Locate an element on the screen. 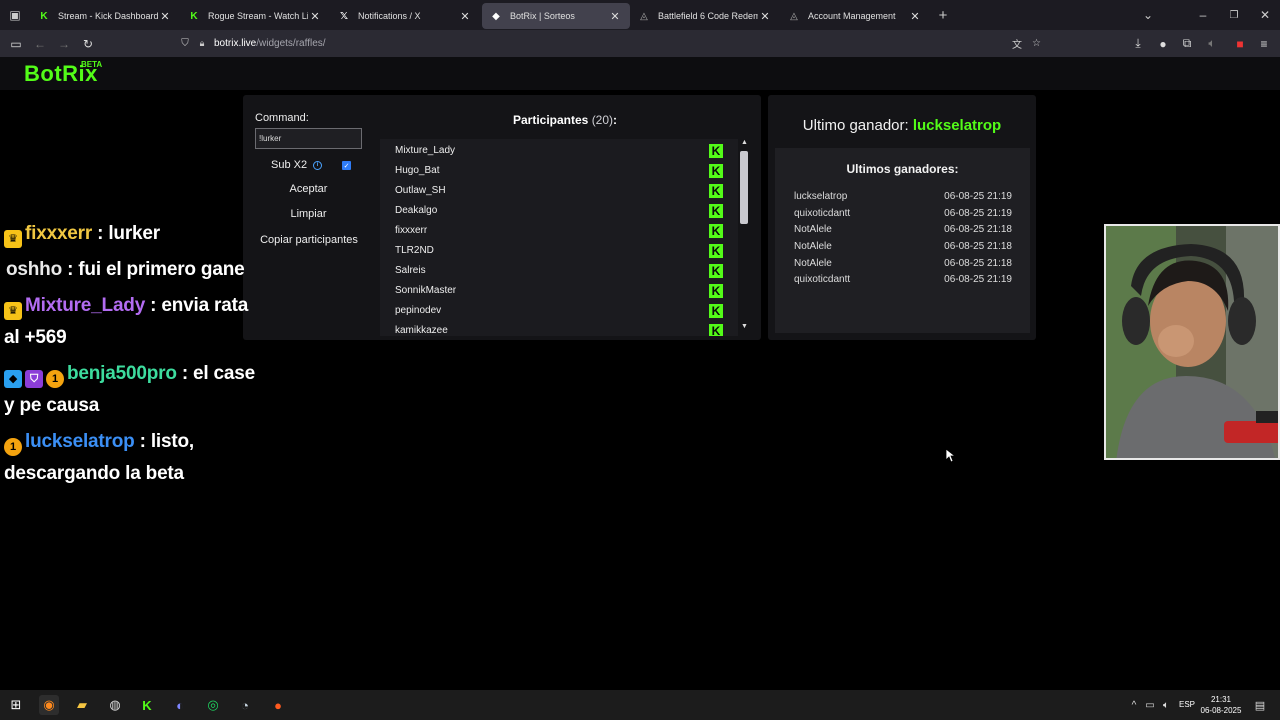  app-icon: ● is located at coordinates (278, 705).